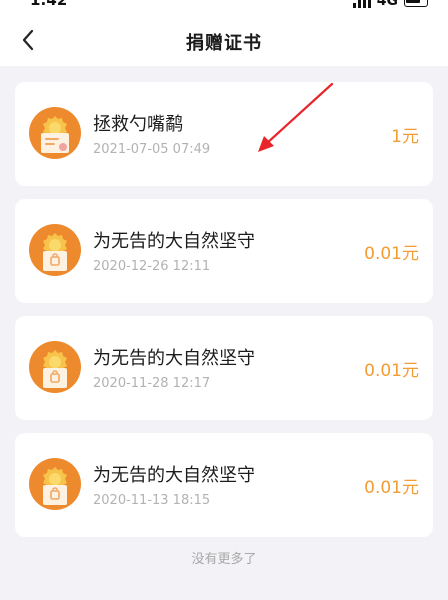  Describe the element at coordinates (416, 3) in the screenshot. I see `battery-icon` at that location.